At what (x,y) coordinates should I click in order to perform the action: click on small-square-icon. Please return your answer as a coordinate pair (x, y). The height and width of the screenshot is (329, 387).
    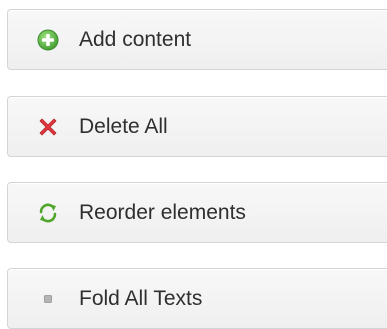
    Looking at the image, I should click on (48, 299).